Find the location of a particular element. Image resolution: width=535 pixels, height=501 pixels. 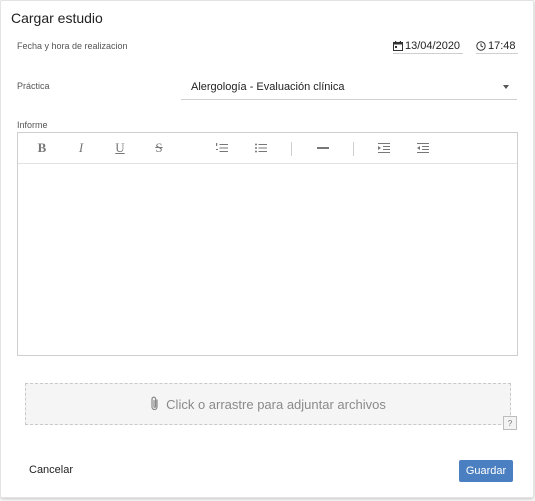

time-field: 17:48 is located at coordinates (497, 46).